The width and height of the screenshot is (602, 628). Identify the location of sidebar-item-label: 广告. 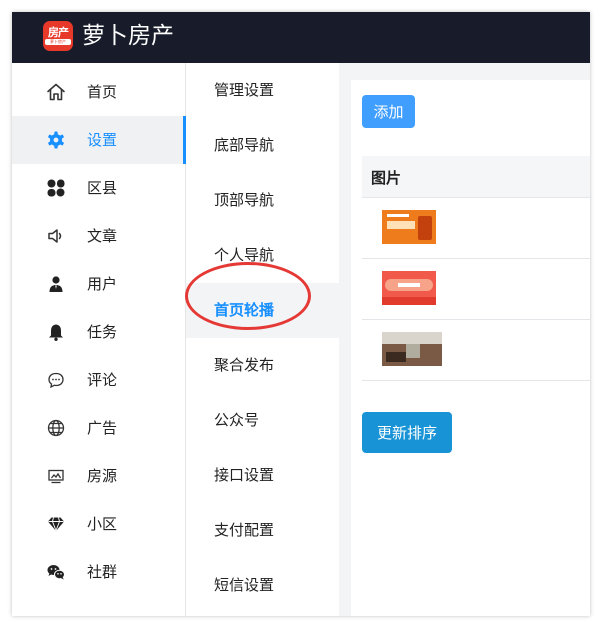
(102, 428).